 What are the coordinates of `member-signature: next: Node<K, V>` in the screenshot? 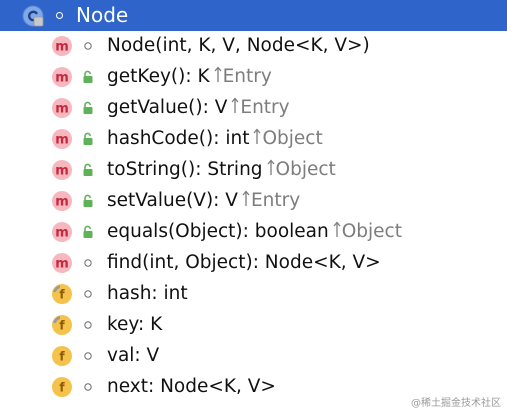 It's located at (191, 387).